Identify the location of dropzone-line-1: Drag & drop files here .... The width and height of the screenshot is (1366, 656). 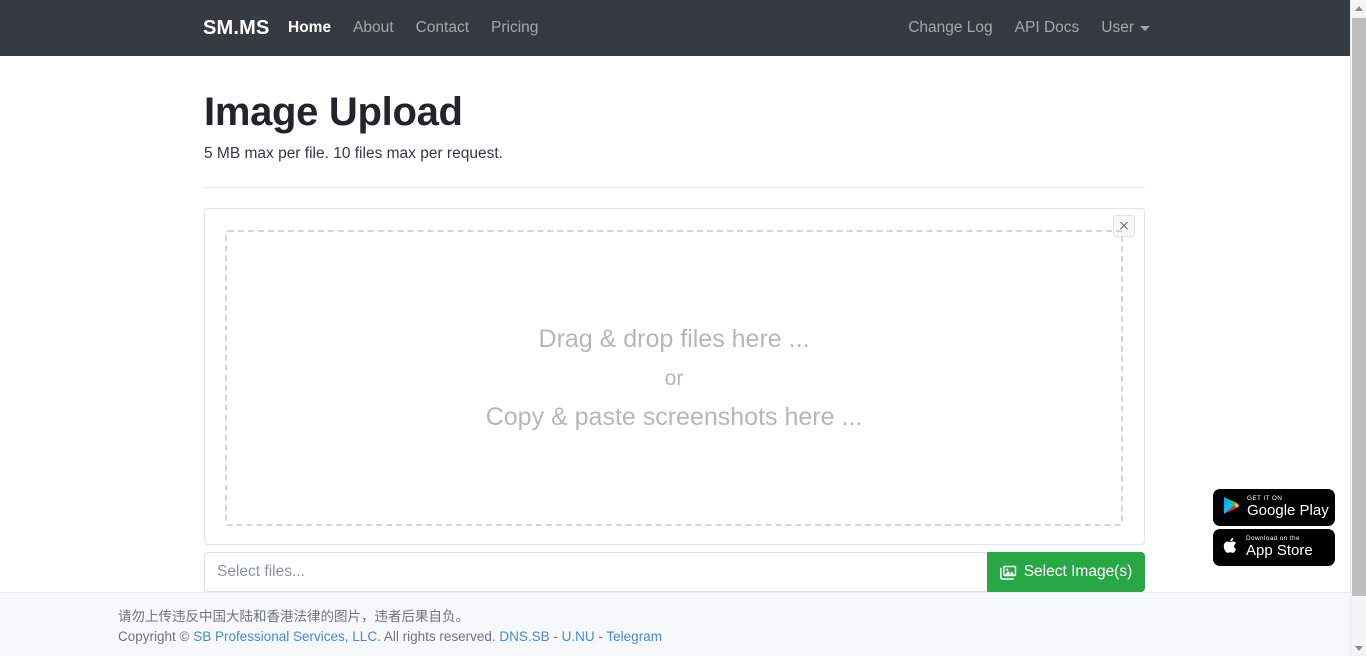
(674, 338).